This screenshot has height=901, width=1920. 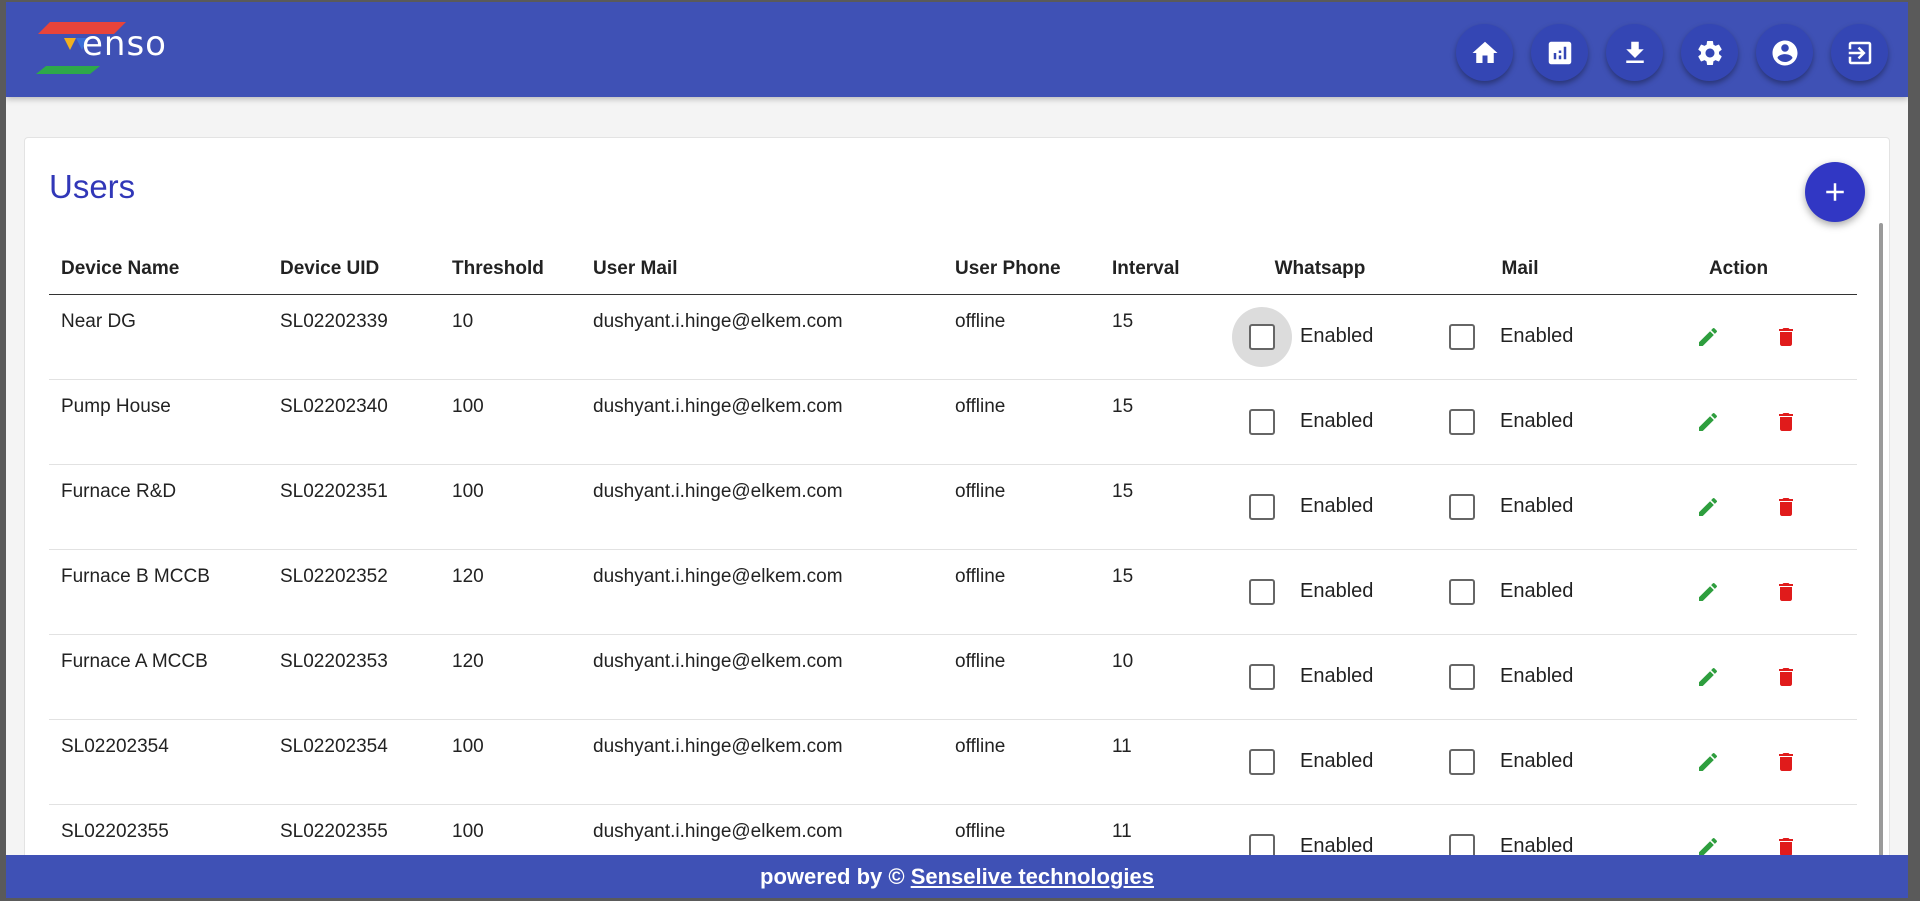 I want to click on cell-device-uid: SL02202354, so click(x=354, y=762).